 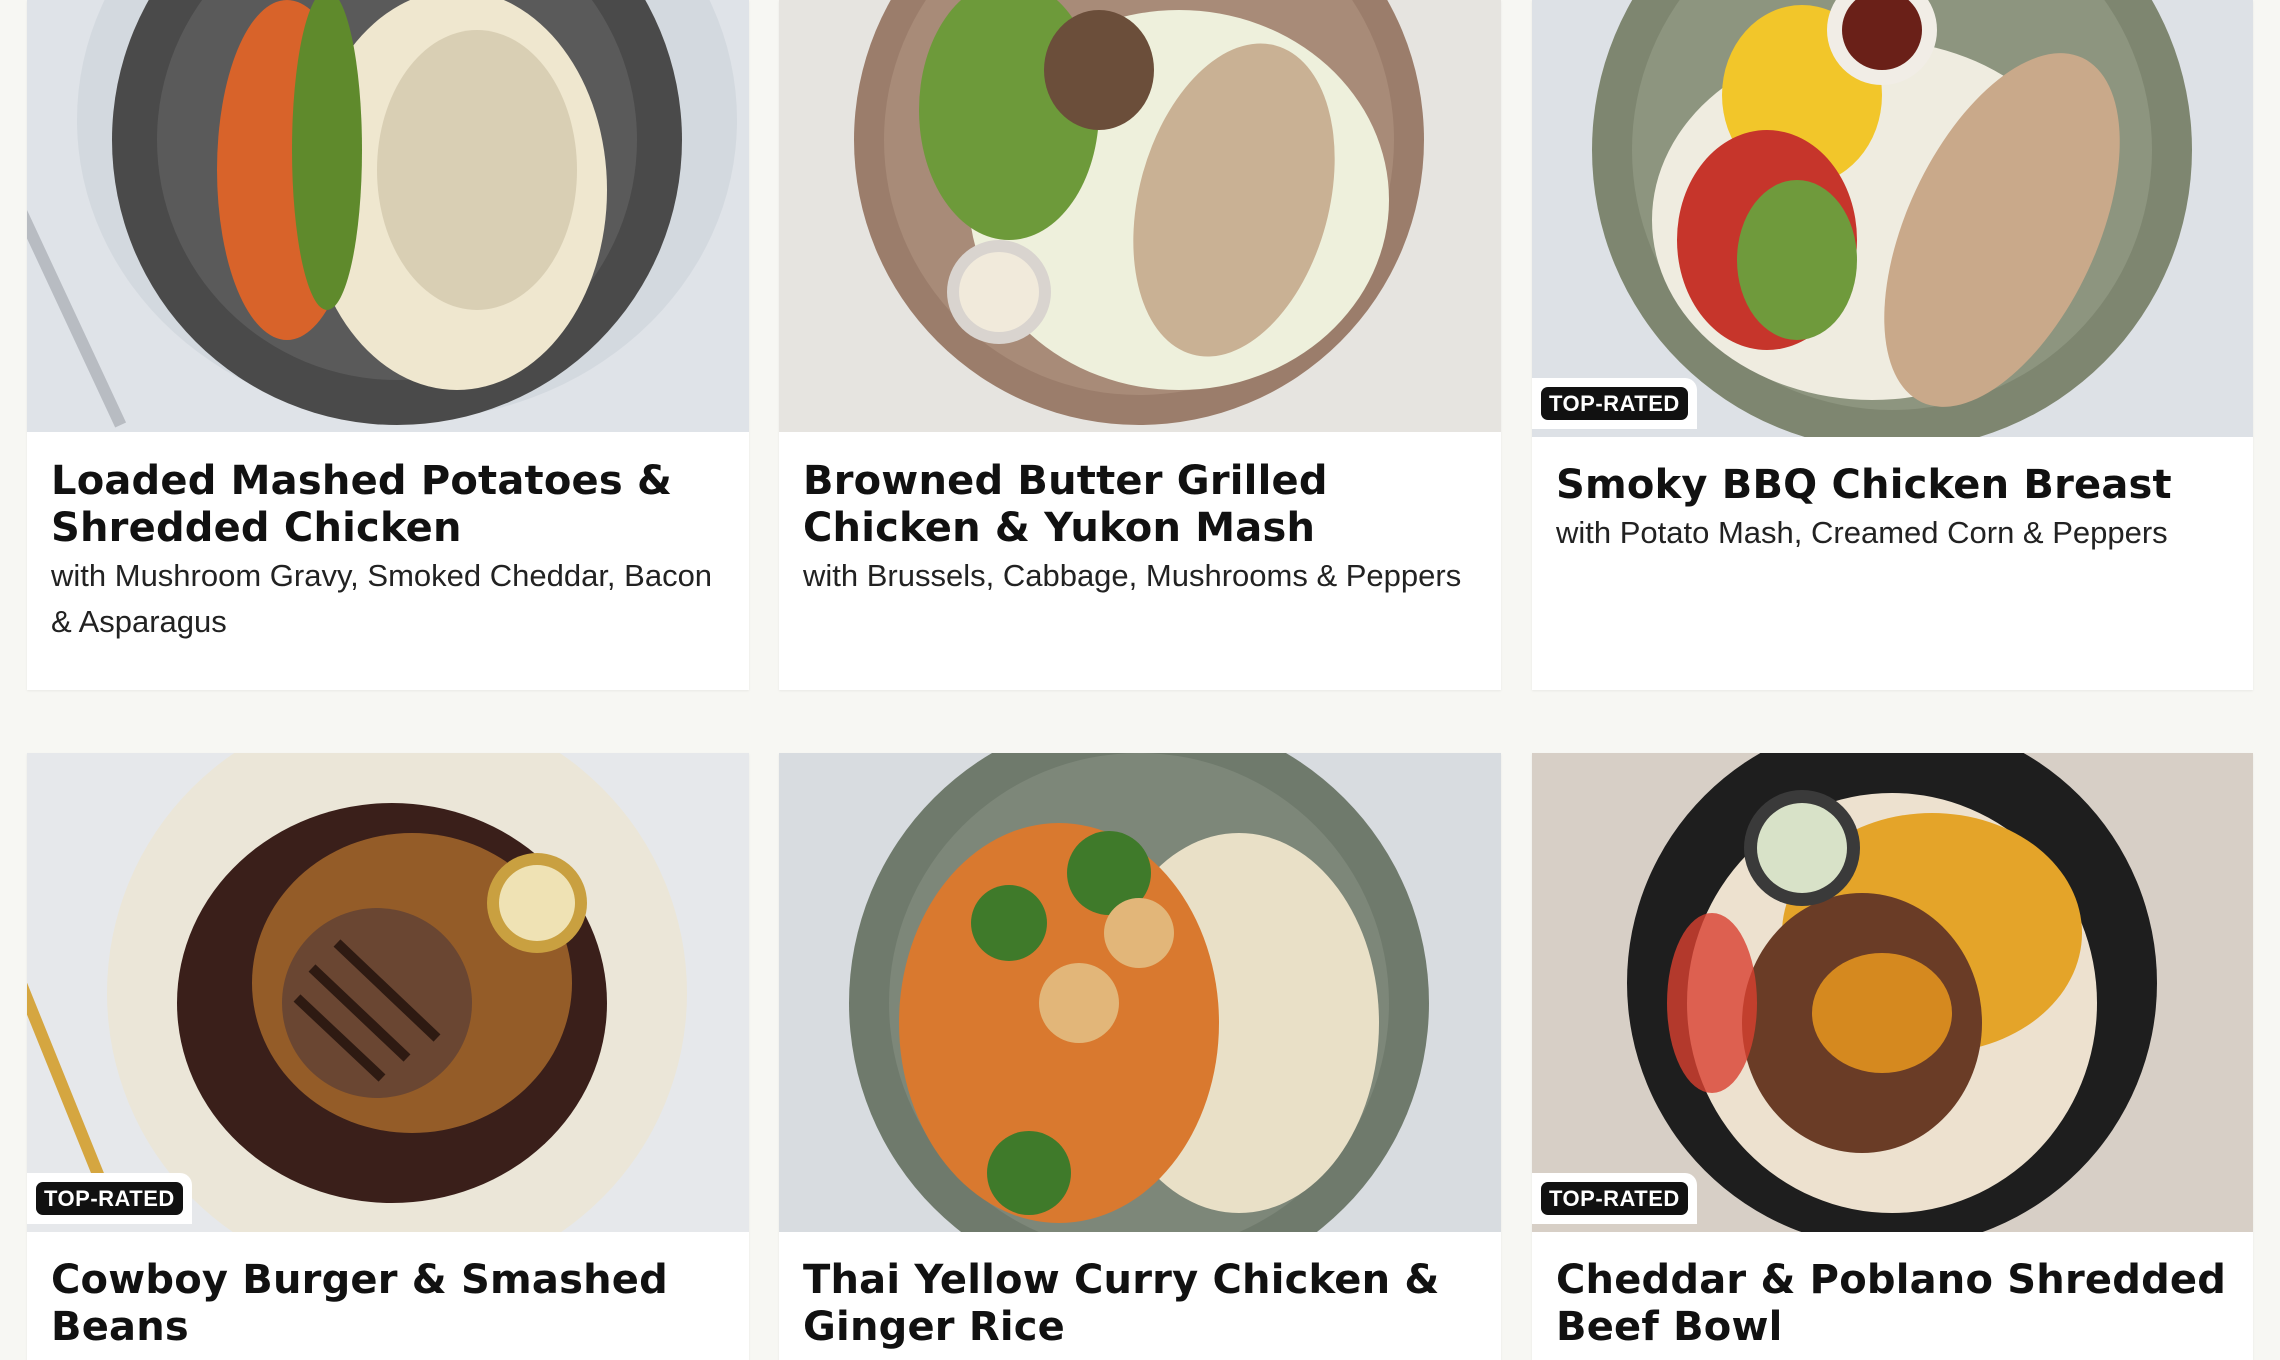 I want to click on meal-title: Cowboy Burger & Smashed Beans, so click(x=388, y=1304).